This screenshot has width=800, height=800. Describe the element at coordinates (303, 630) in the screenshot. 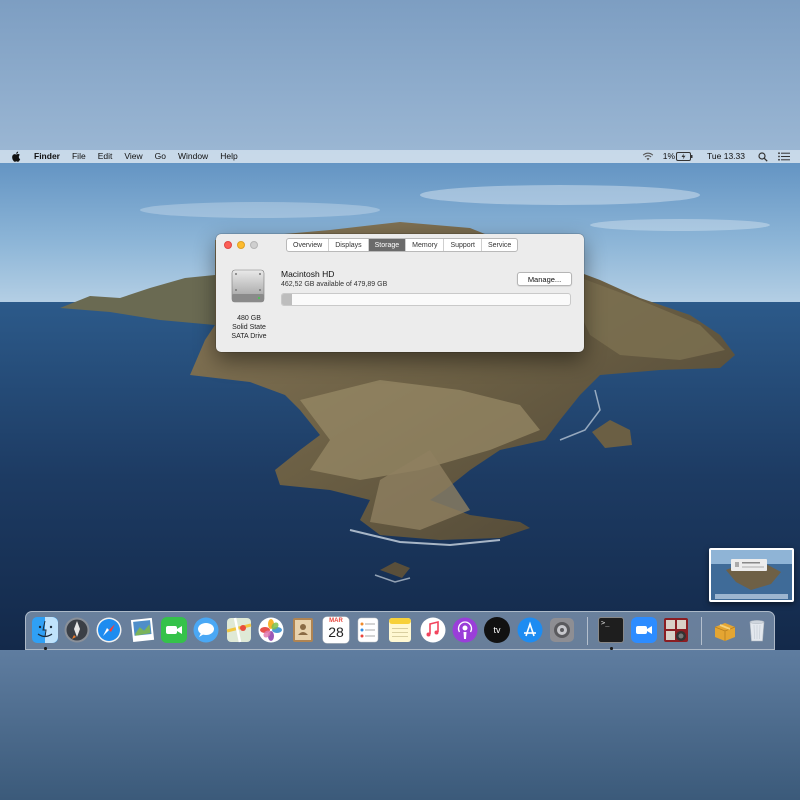

I see `contacts-icon` at that location.